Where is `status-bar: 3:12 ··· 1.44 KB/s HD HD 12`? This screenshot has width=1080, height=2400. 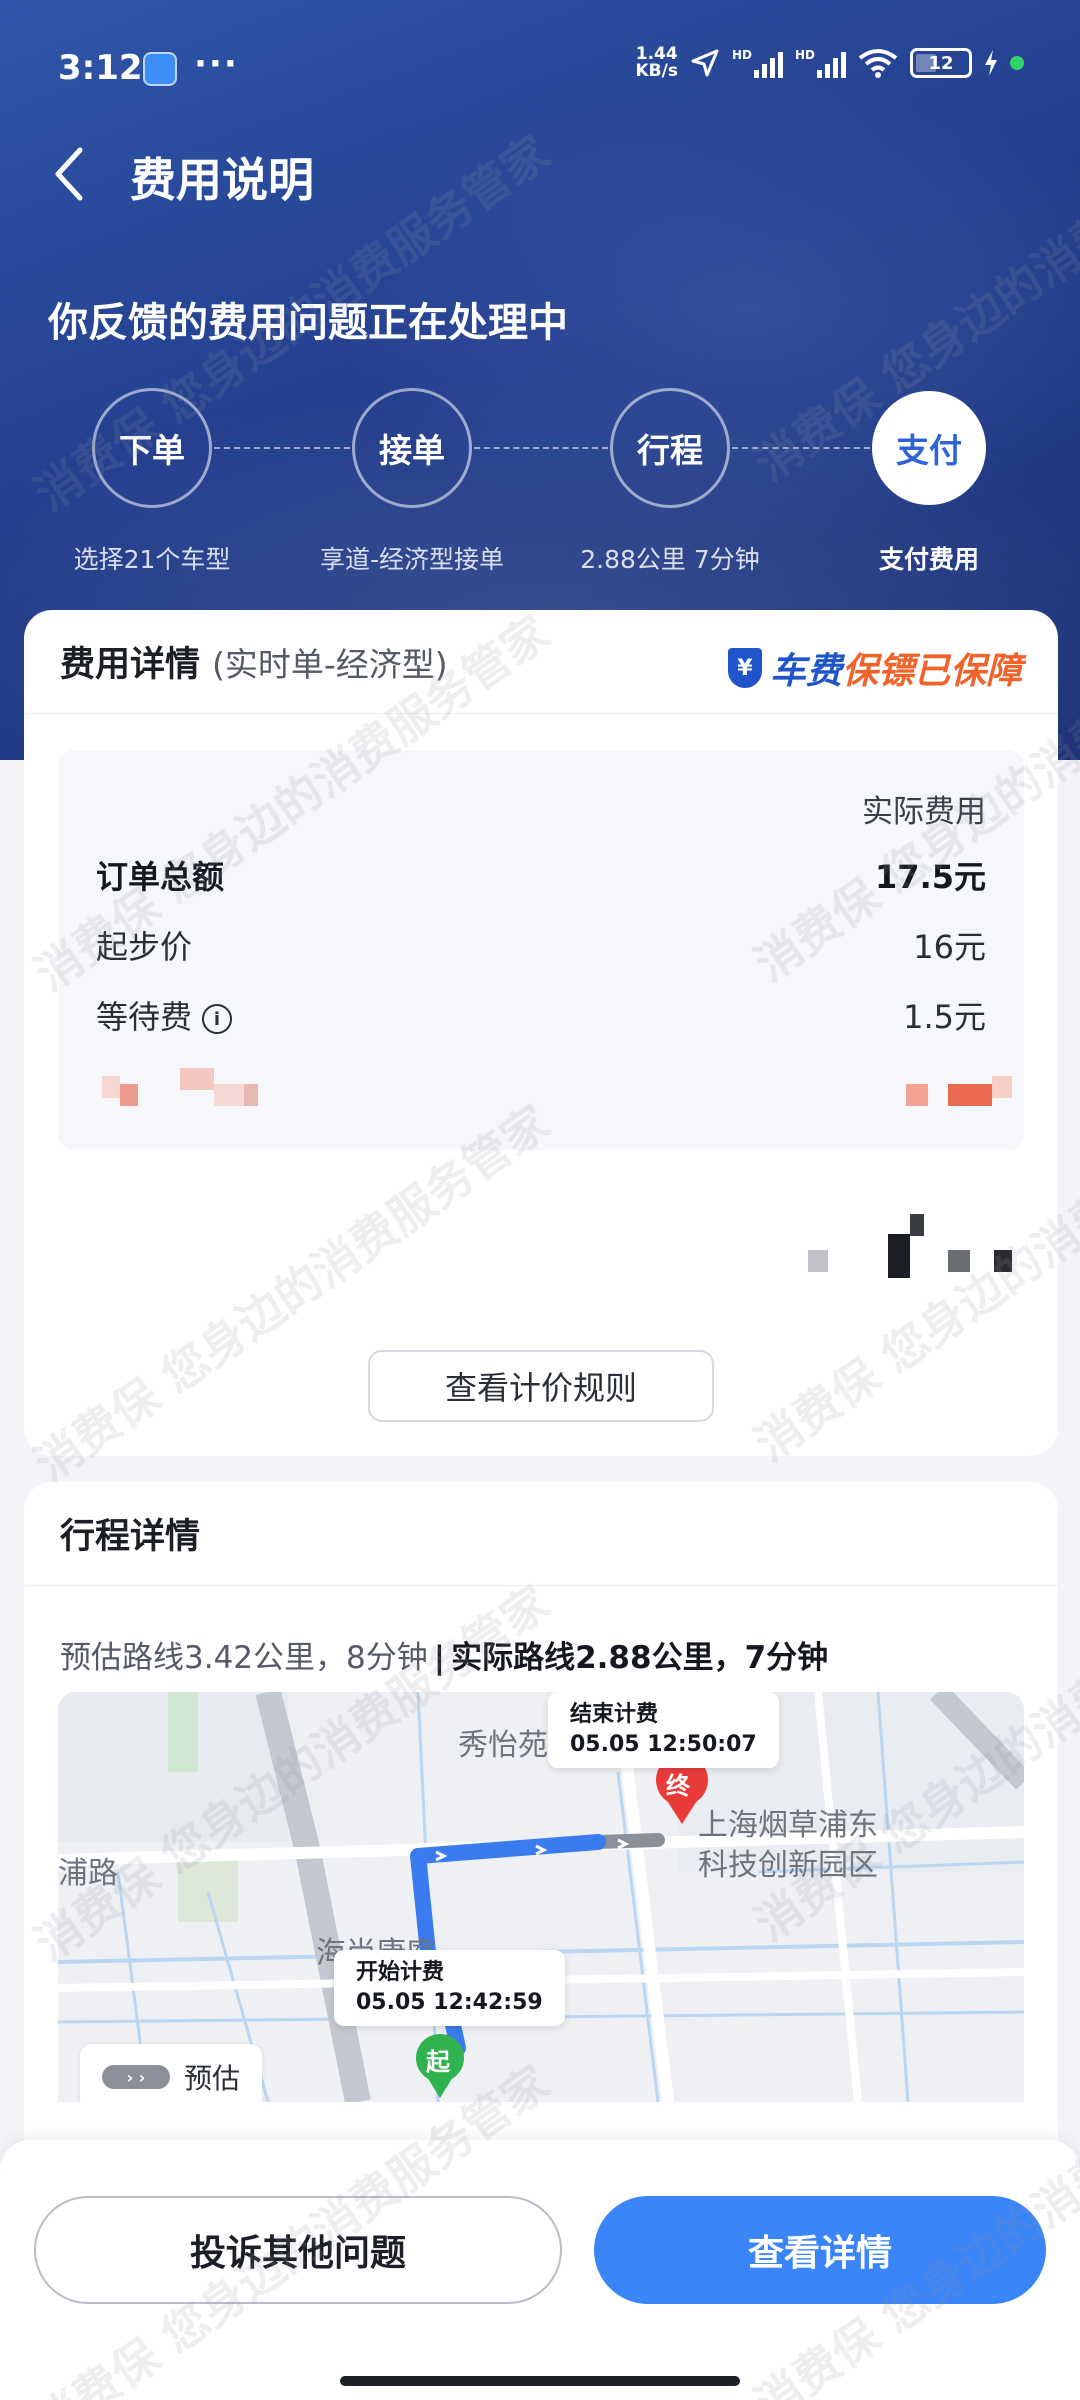 status-bar: 3:12 ··· 1.44 KB/s HD HD 12 is located at coordinates (540, 70).